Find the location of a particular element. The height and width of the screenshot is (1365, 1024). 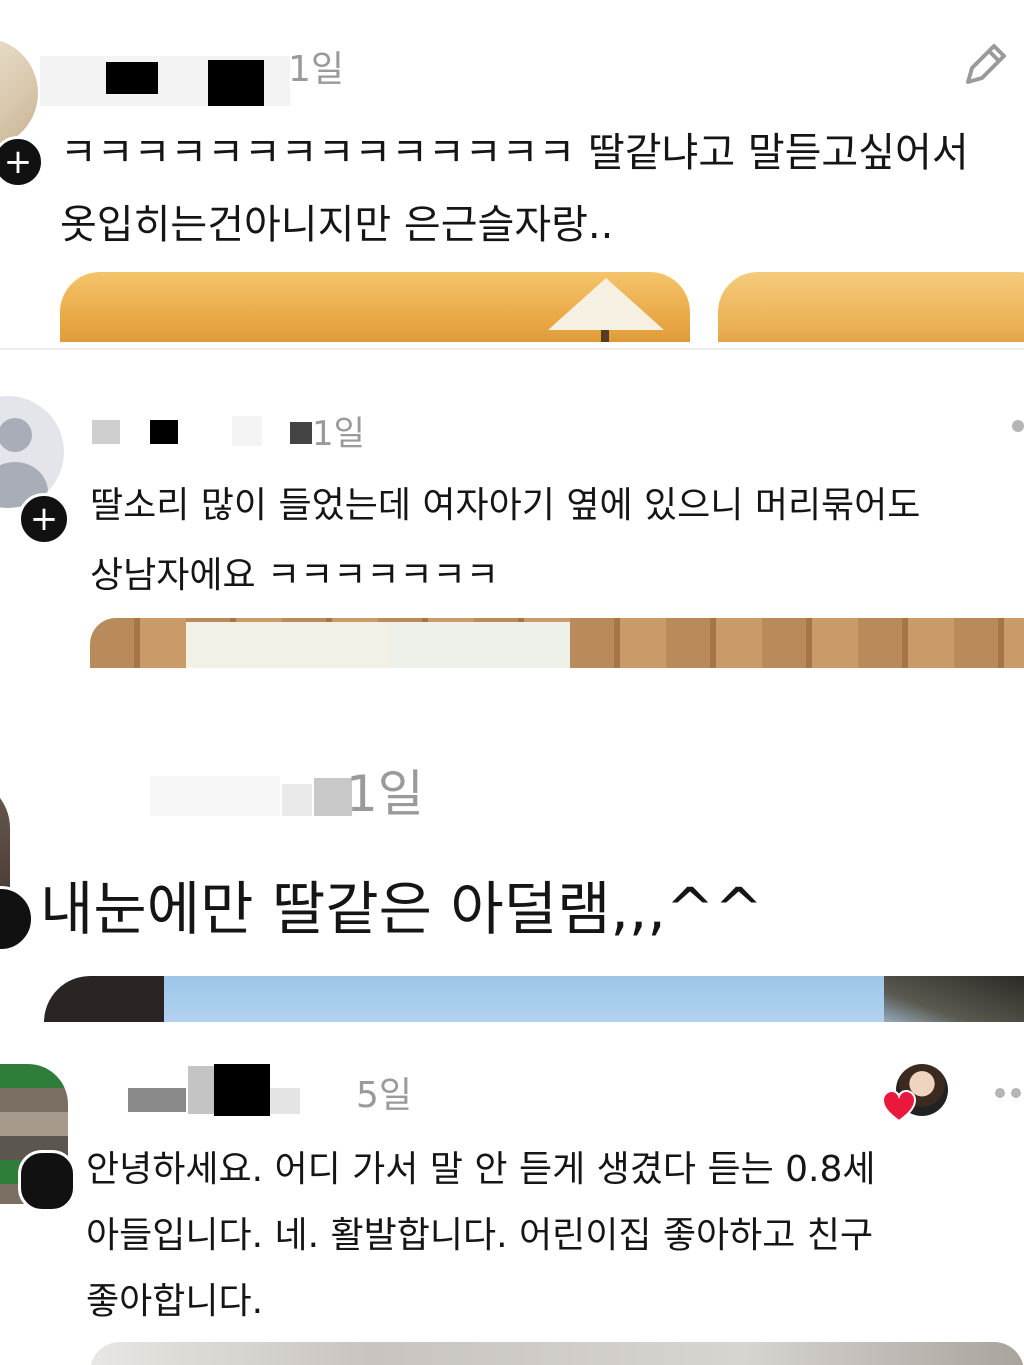

lamp-base is located at coordinates (605, 336).